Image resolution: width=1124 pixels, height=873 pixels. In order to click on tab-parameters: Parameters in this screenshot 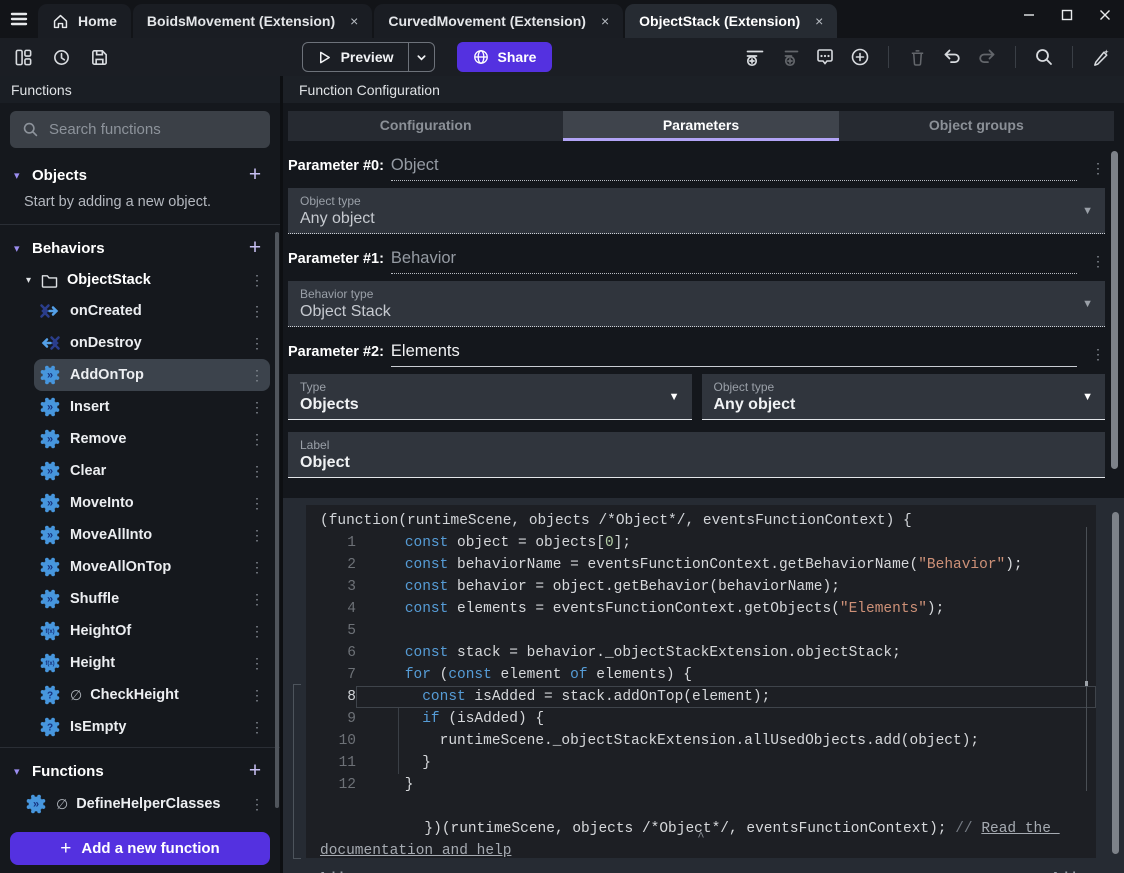, I will do `click(701, 126)`.